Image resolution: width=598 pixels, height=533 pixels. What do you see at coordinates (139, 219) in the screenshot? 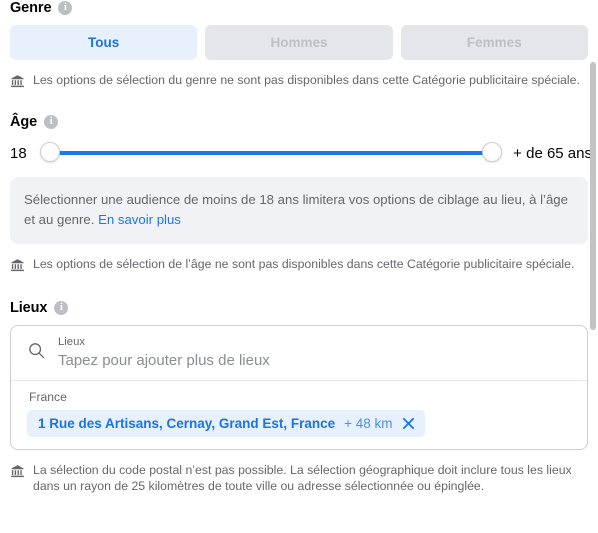
I see `learn-more-link: En savoir plus` at bounding box center [139, 219].